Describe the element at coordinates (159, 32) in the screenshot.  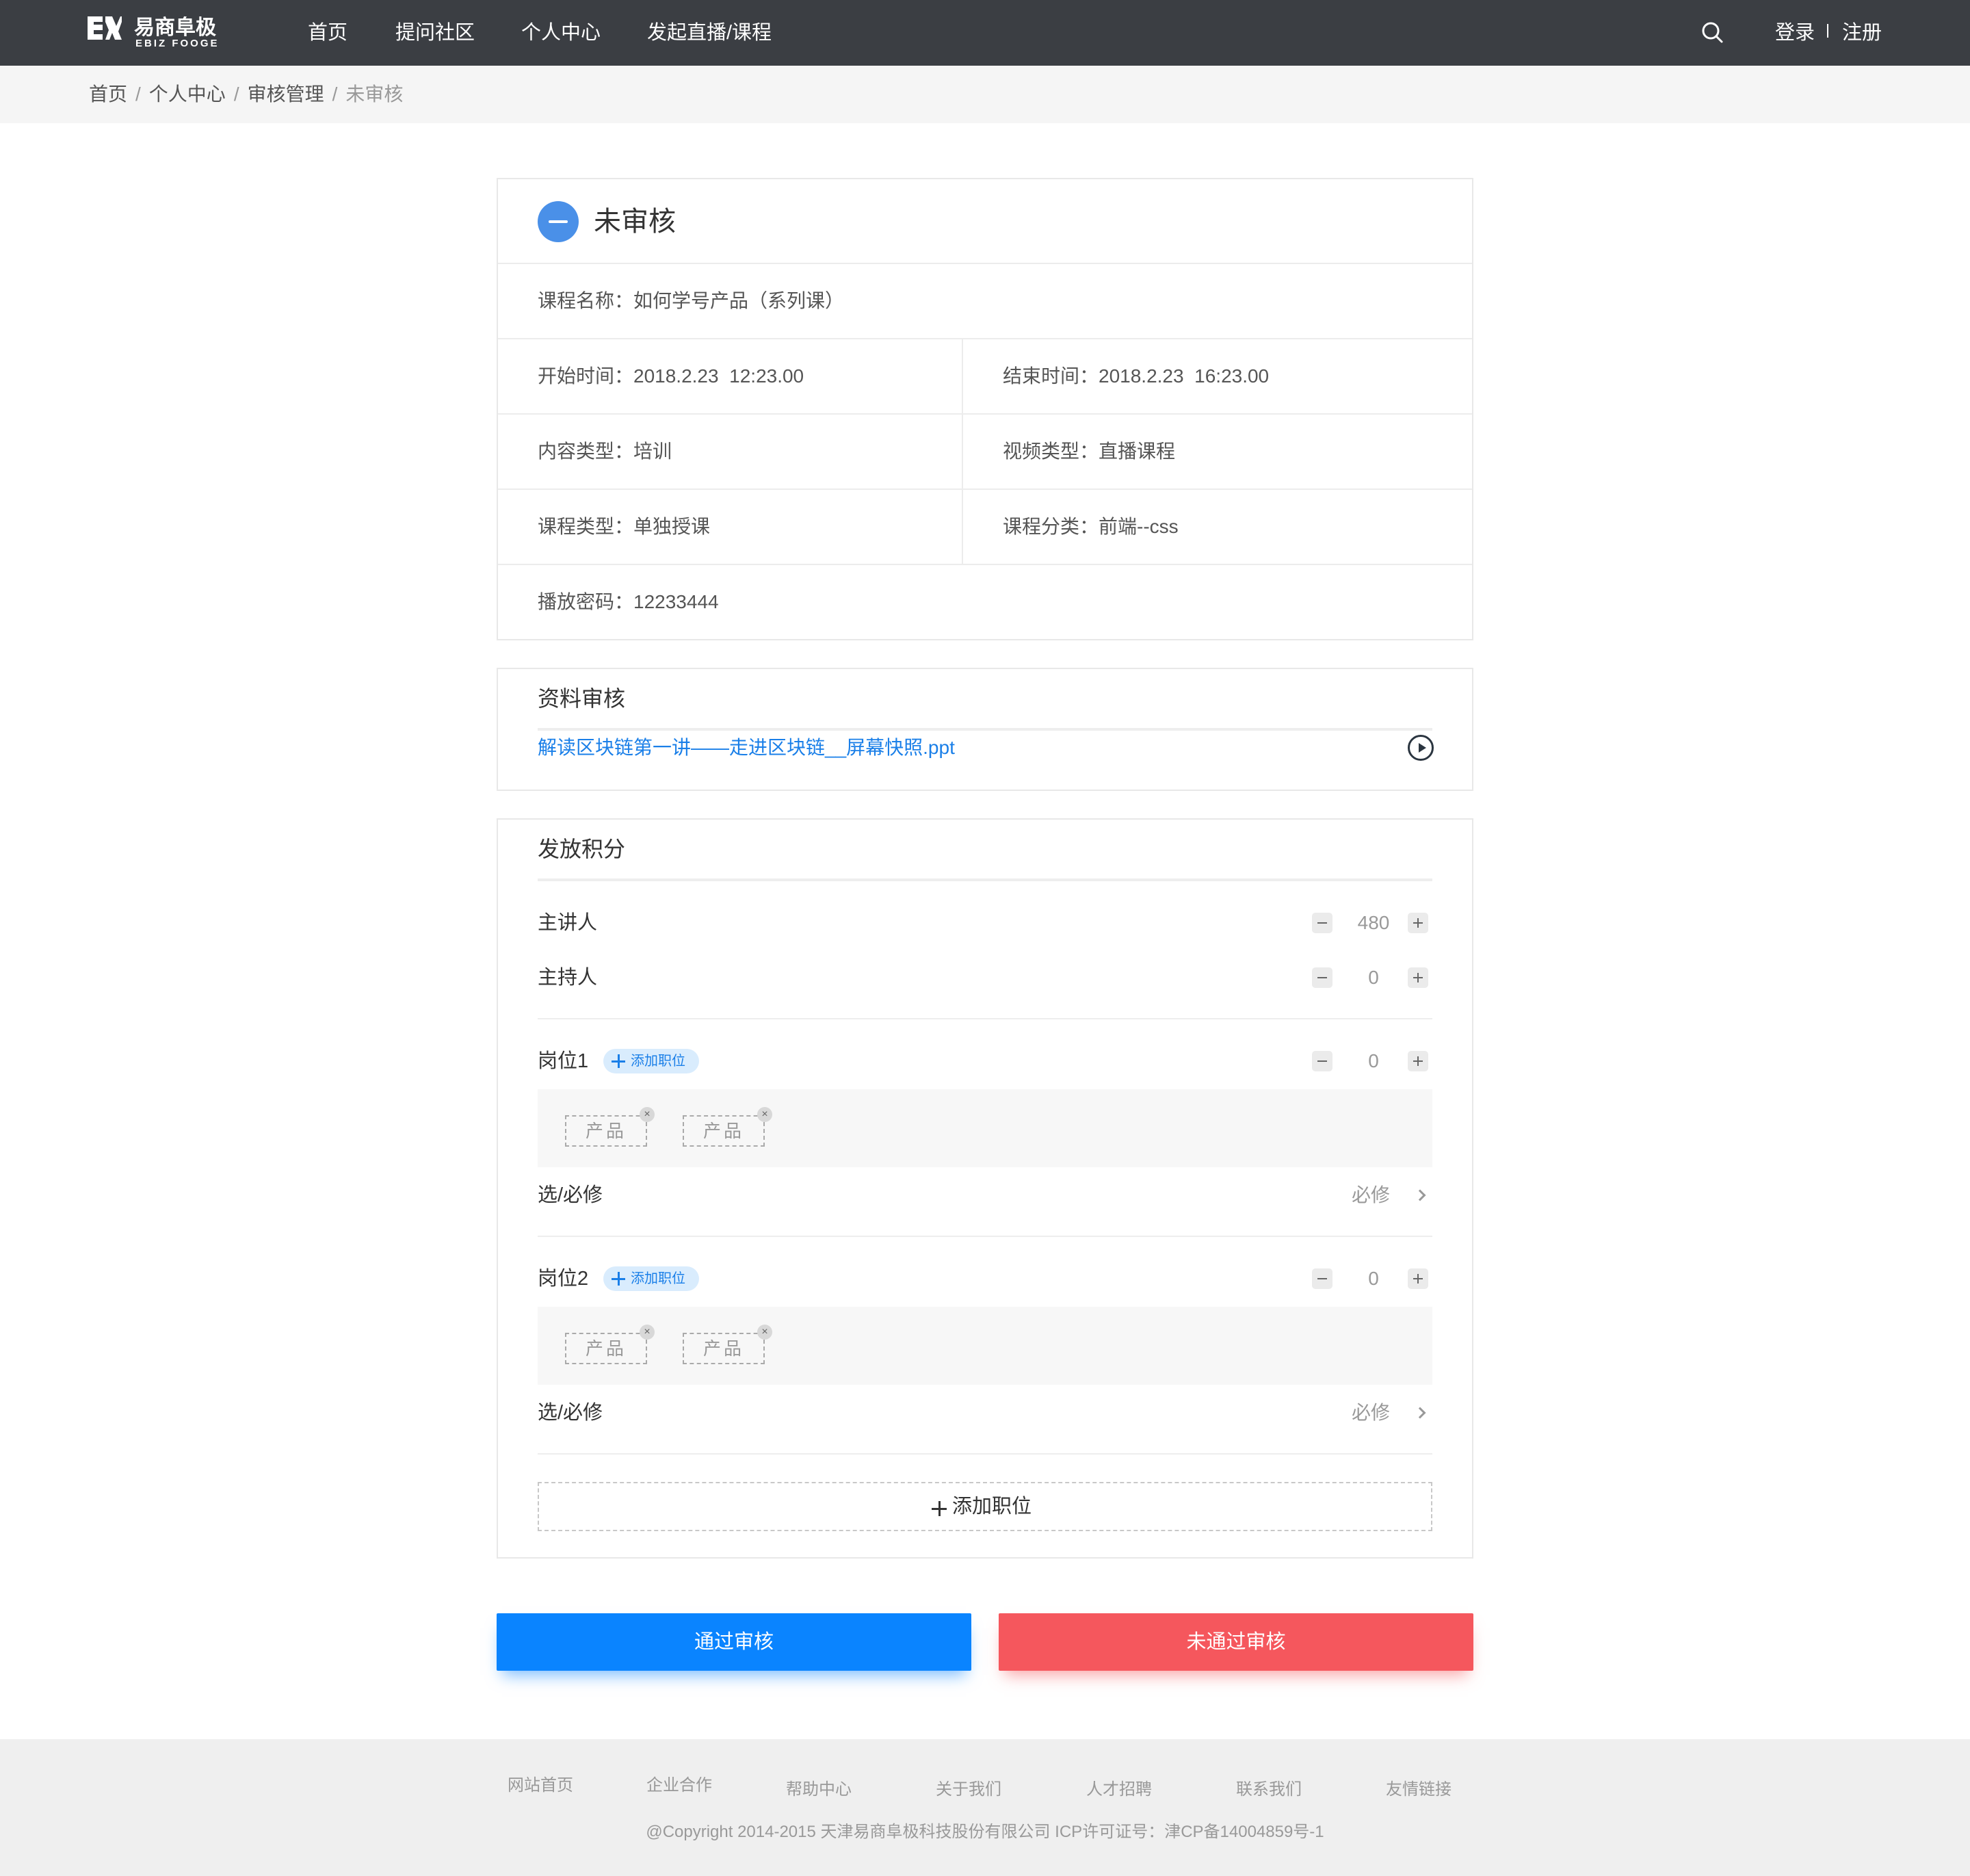
I see `brand-logo: 易商阜极 EBIZ FOOGE` at that location.